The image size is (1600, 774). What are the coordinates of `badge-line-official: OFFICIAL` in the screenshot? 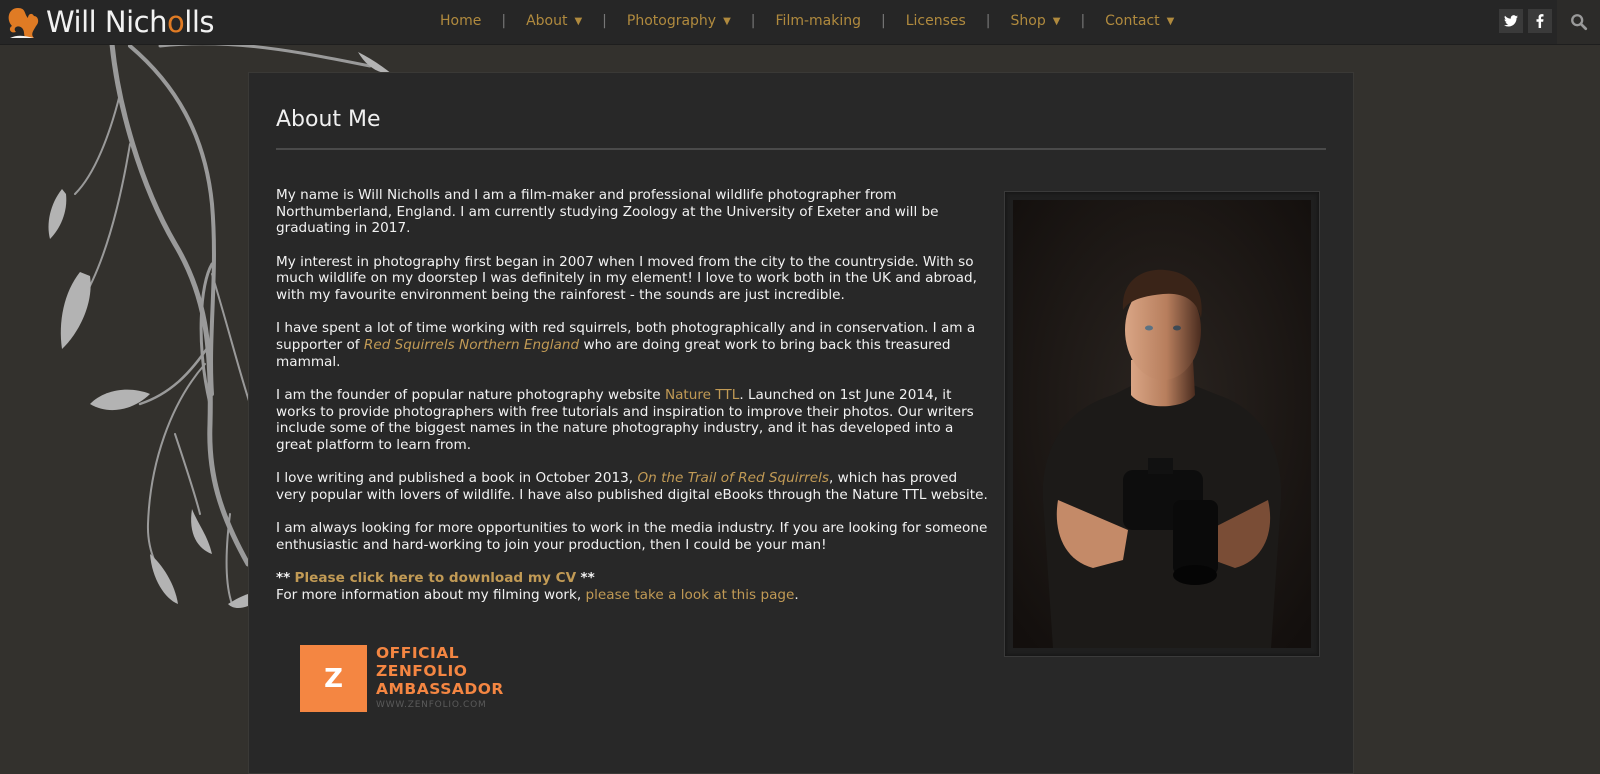 It's located at (418, 653).